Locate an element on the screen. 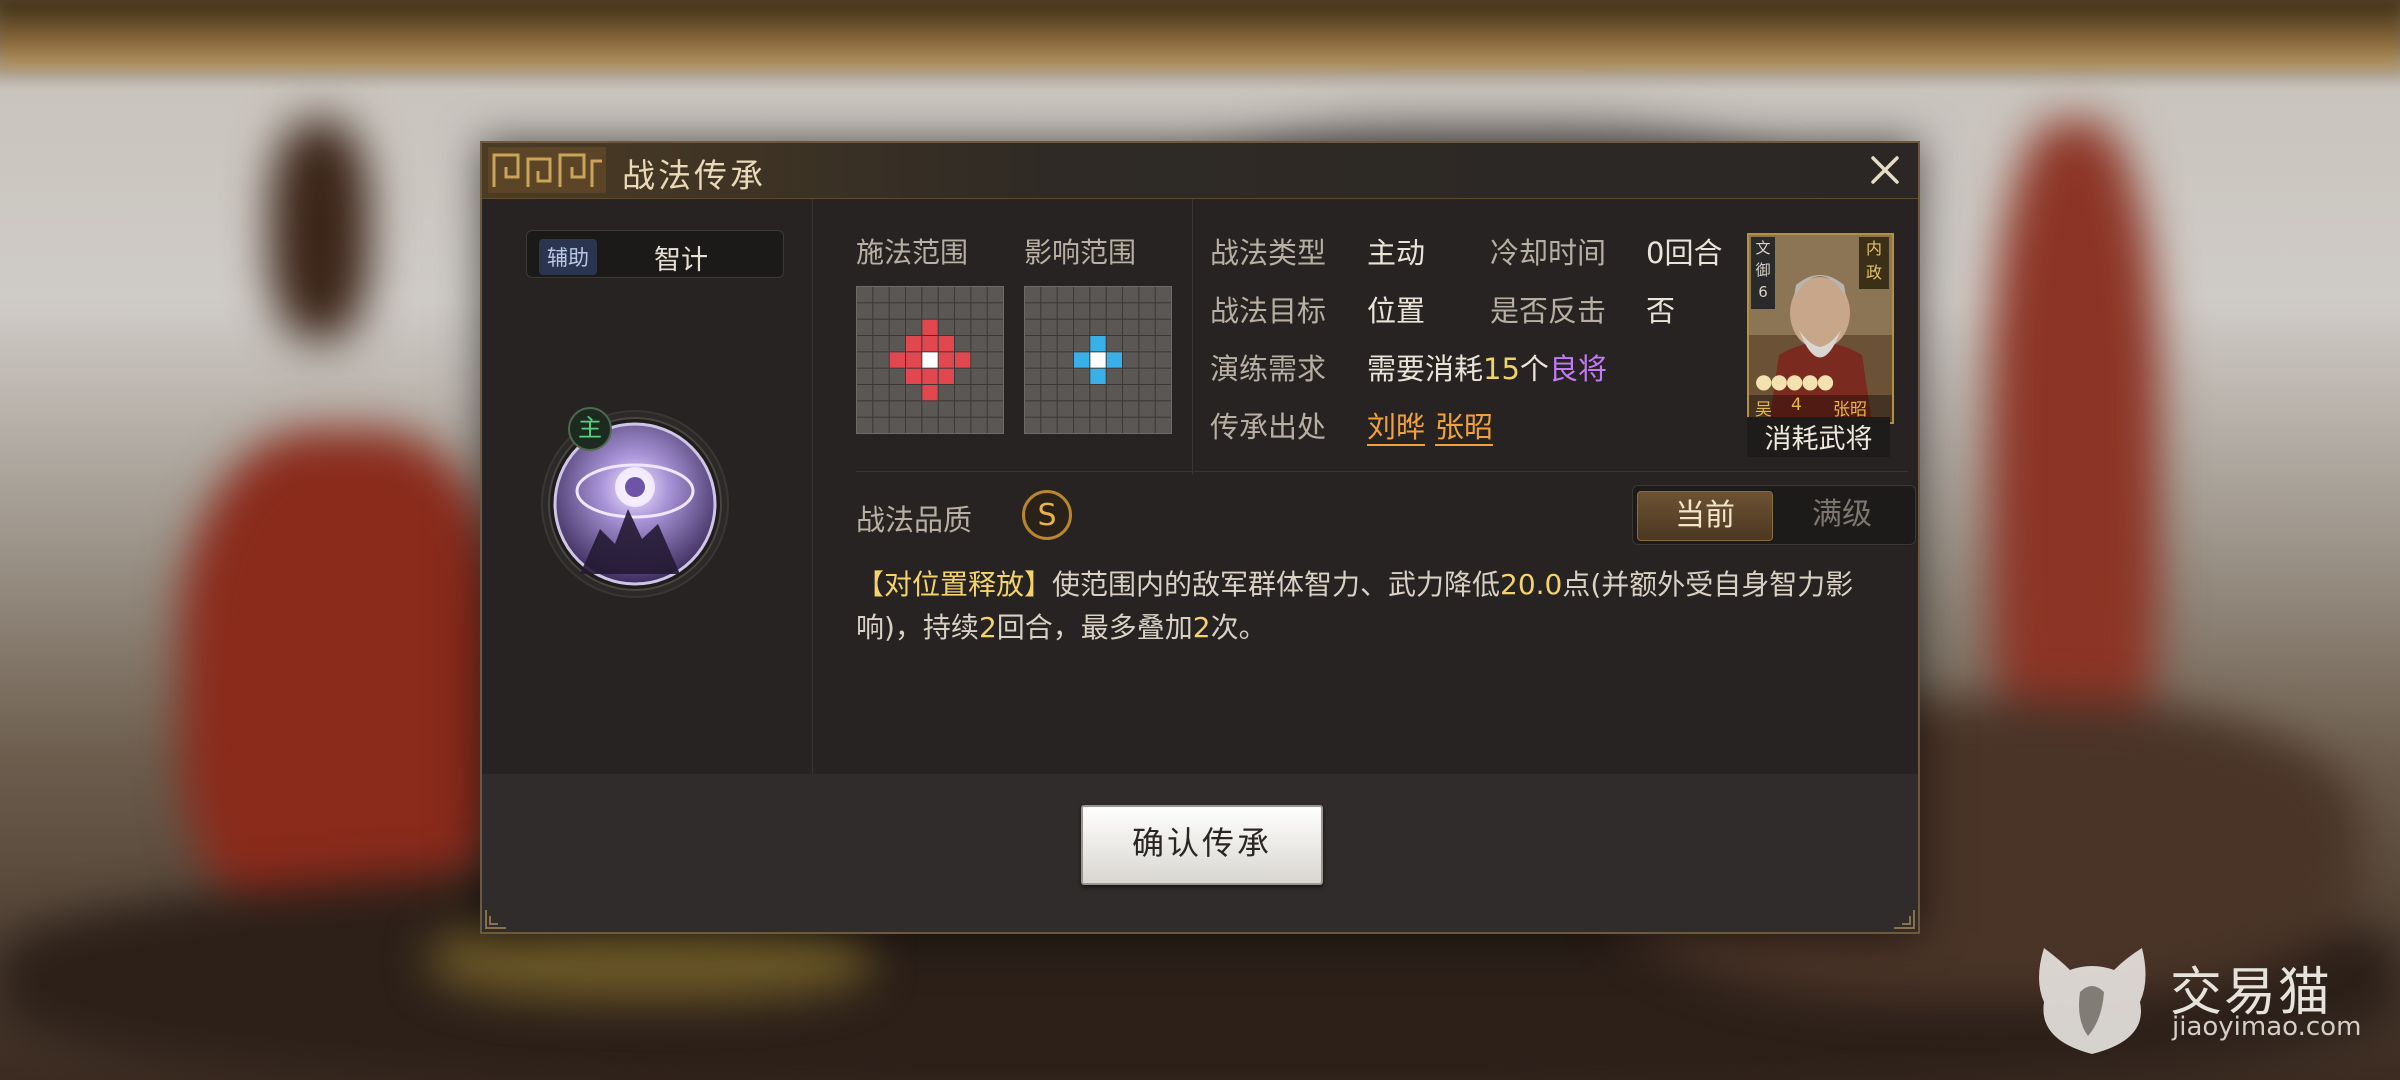  source-link-liuye: 刘晔 is located at coordinates (1396, 428).